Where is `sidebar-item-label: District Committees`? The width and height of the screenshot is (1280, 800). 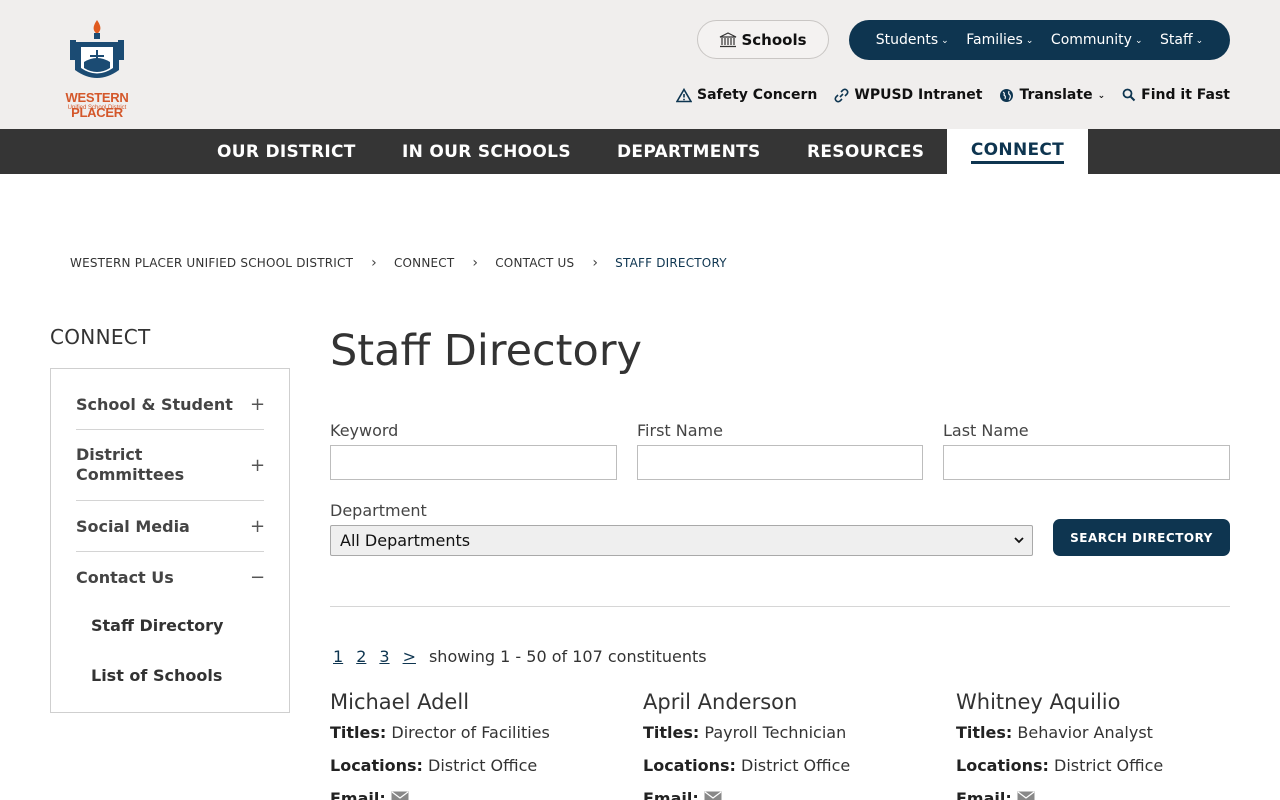 sidebar-item-label: District Committees is located at coordinates (130, 464).